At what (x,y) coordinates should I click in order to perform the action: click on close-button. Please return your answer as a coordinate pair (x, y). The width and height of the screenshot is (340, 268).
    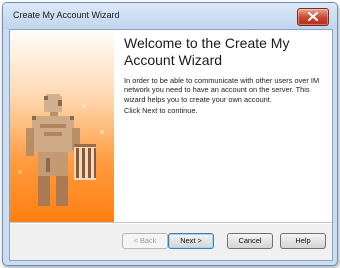
    Looking at the image, I should click on (313, 17).